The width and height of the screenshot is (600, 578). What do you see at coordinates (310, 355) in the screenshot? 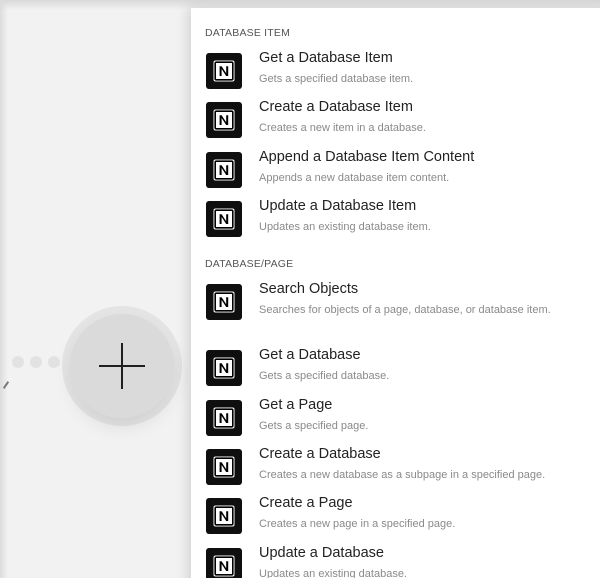
I see `module-title: Get a Database` at bounding box center [310, 355].